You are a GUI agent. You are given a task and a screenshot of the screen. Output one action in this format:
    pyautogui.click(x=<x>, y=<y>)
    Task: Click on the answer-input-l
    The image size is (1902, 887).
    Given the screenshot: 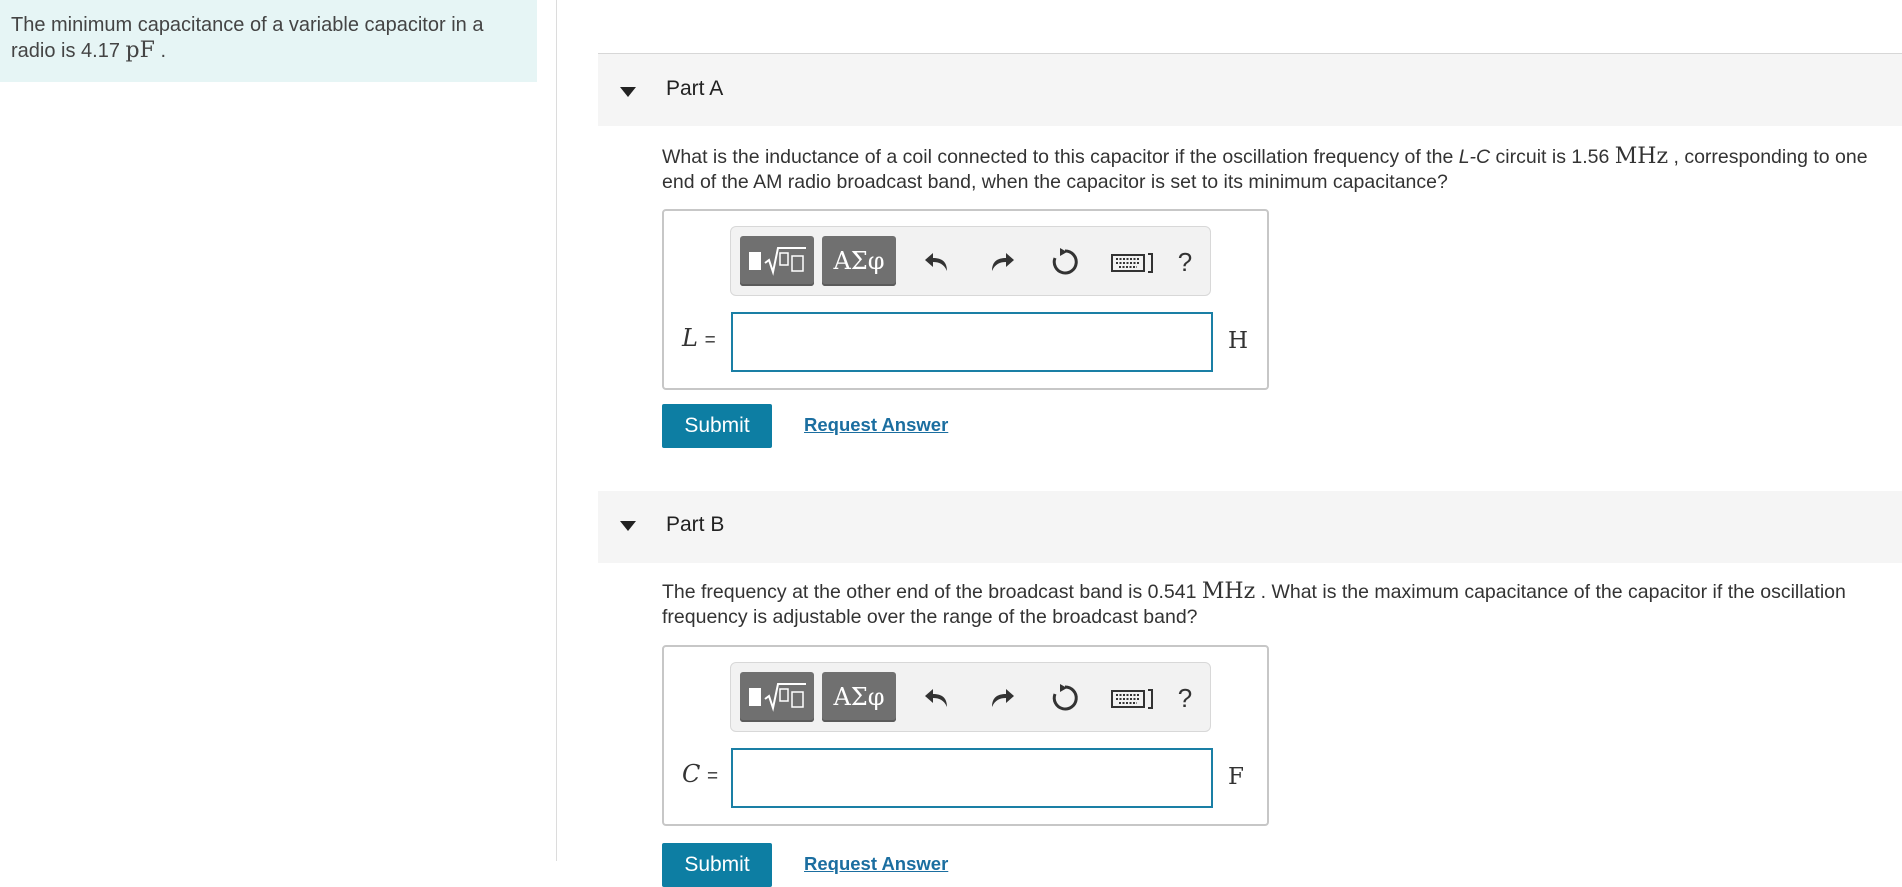 What is the action you would take?
    pyautogui.click(x=972, y=342)
    